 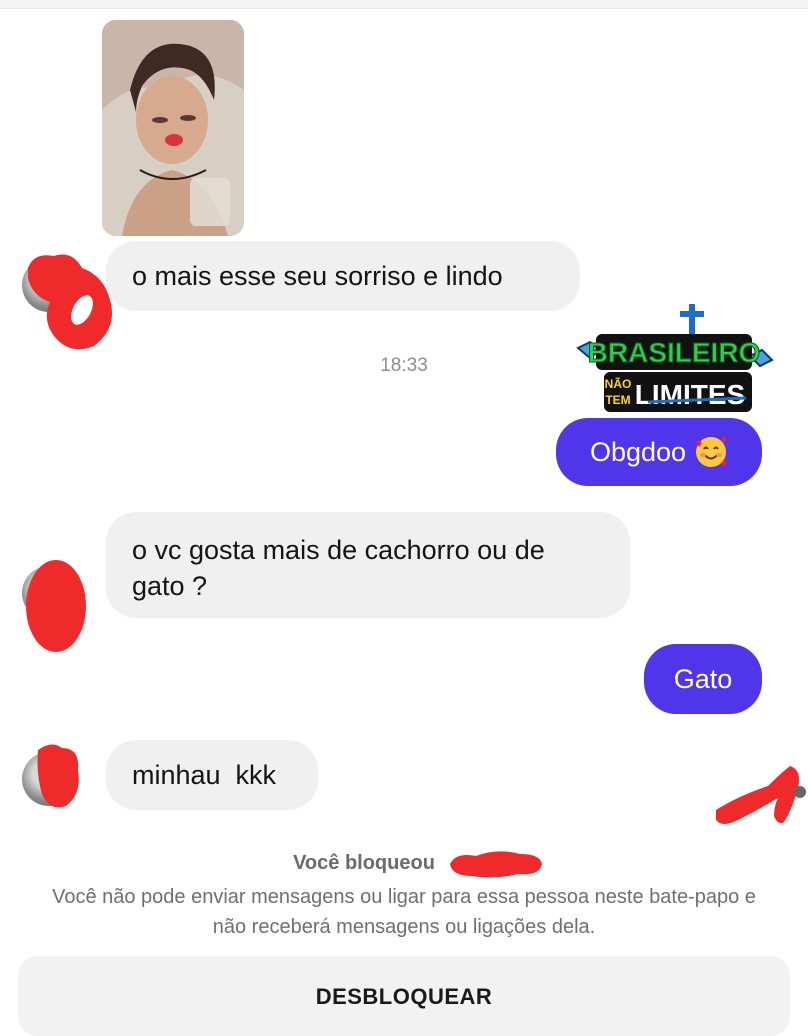 I want to click on message-bubble-outgoing: Obgdoo, so click(x=659, y=452).